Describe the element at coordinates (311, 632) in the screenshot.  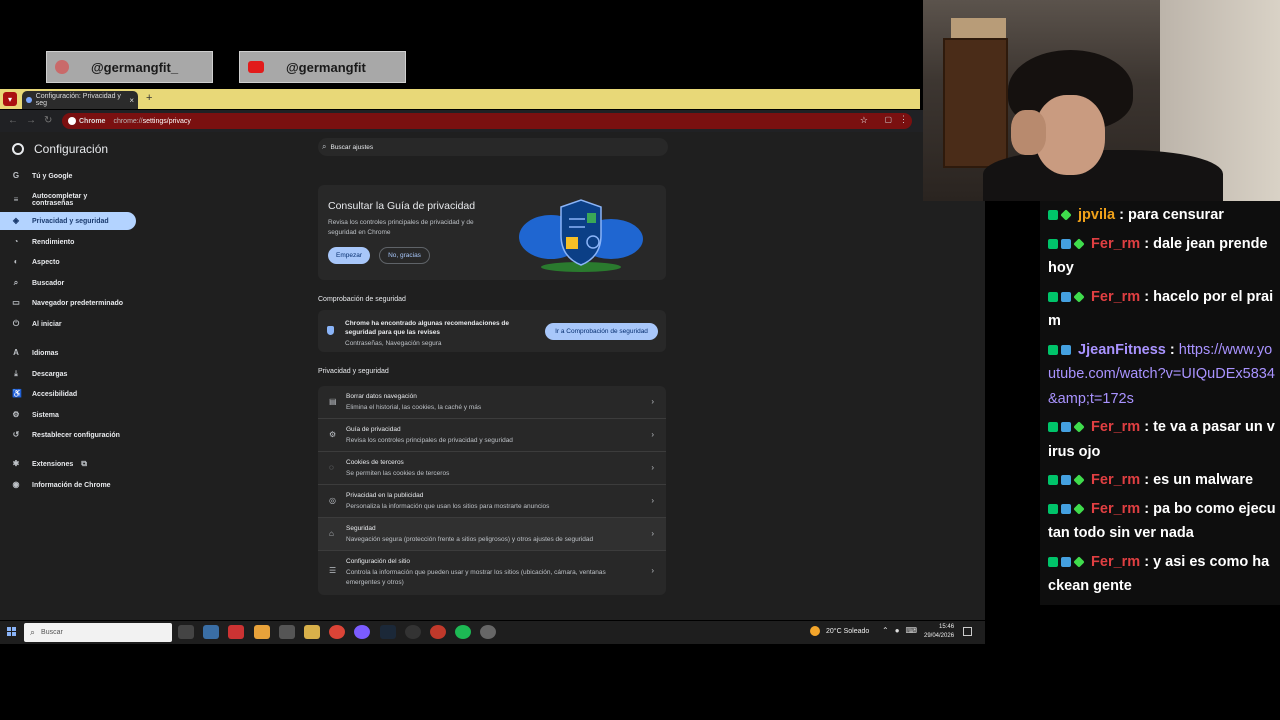
I see `file-explorer-icon` at that location.